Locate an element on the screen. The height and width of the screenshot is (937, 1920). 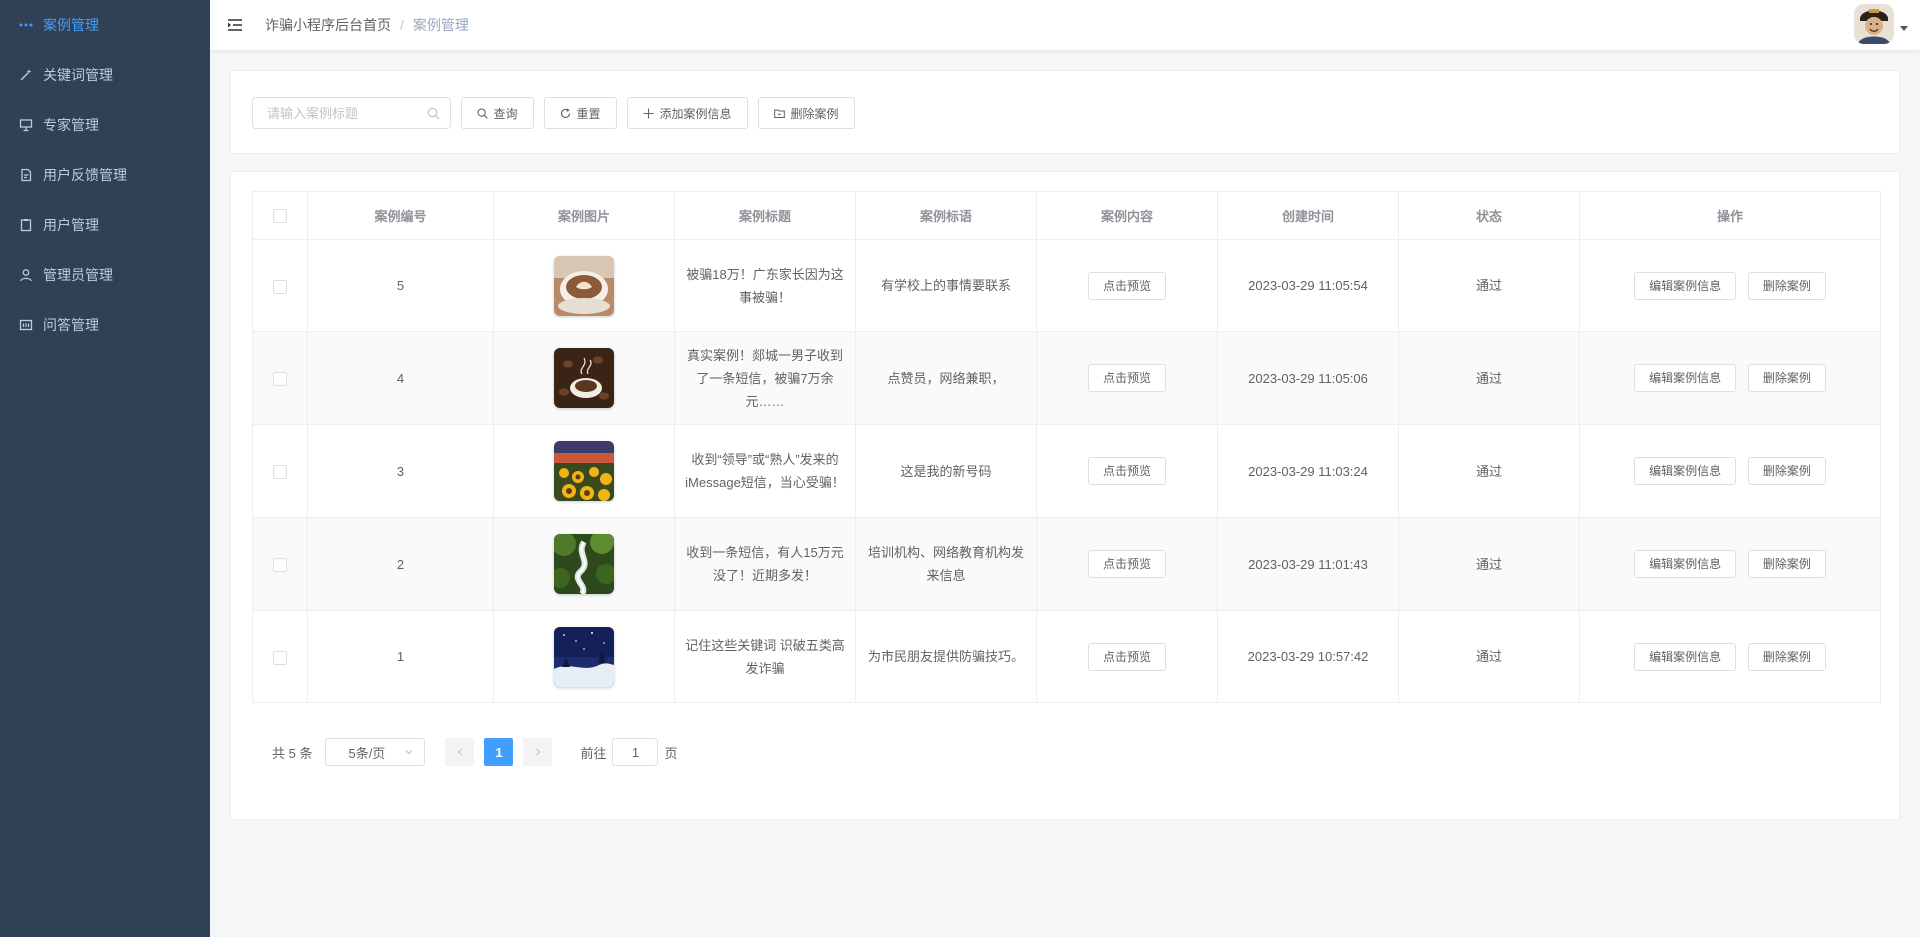
breadcrumb-current: 案例管理 is located at coordinates (440, 25).